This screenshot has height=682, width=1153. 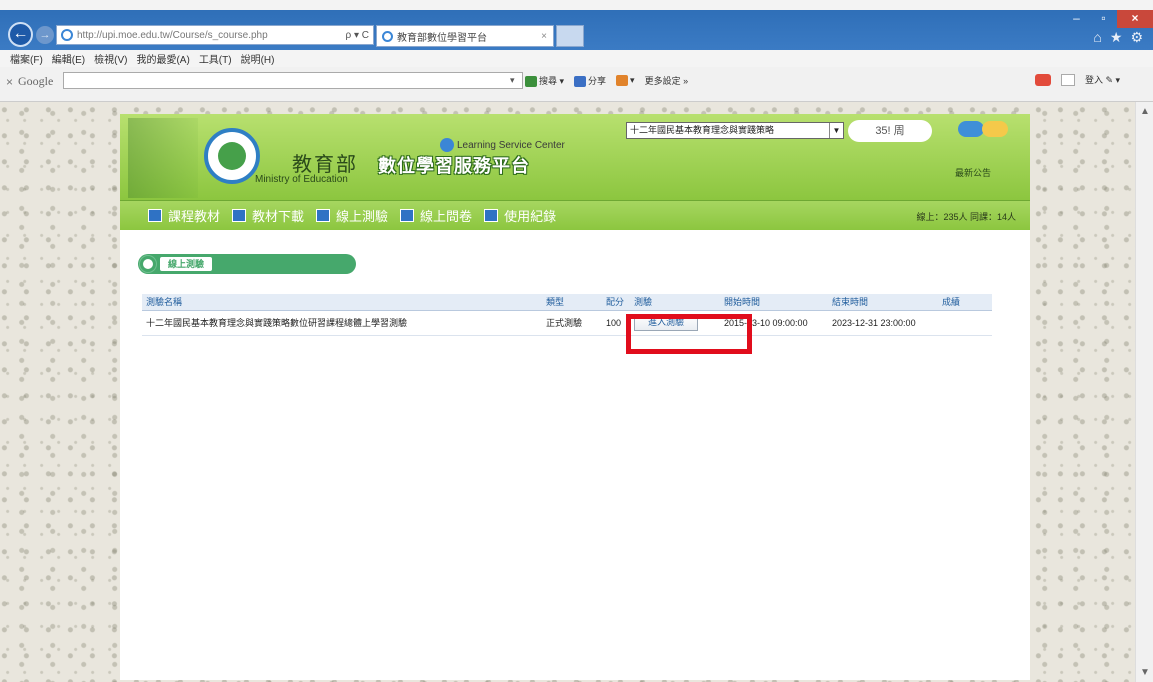 What do you see at coordinates (148, 264) in the screenshot?
I see `section-circle-icon` at bounding box center [148, 264].